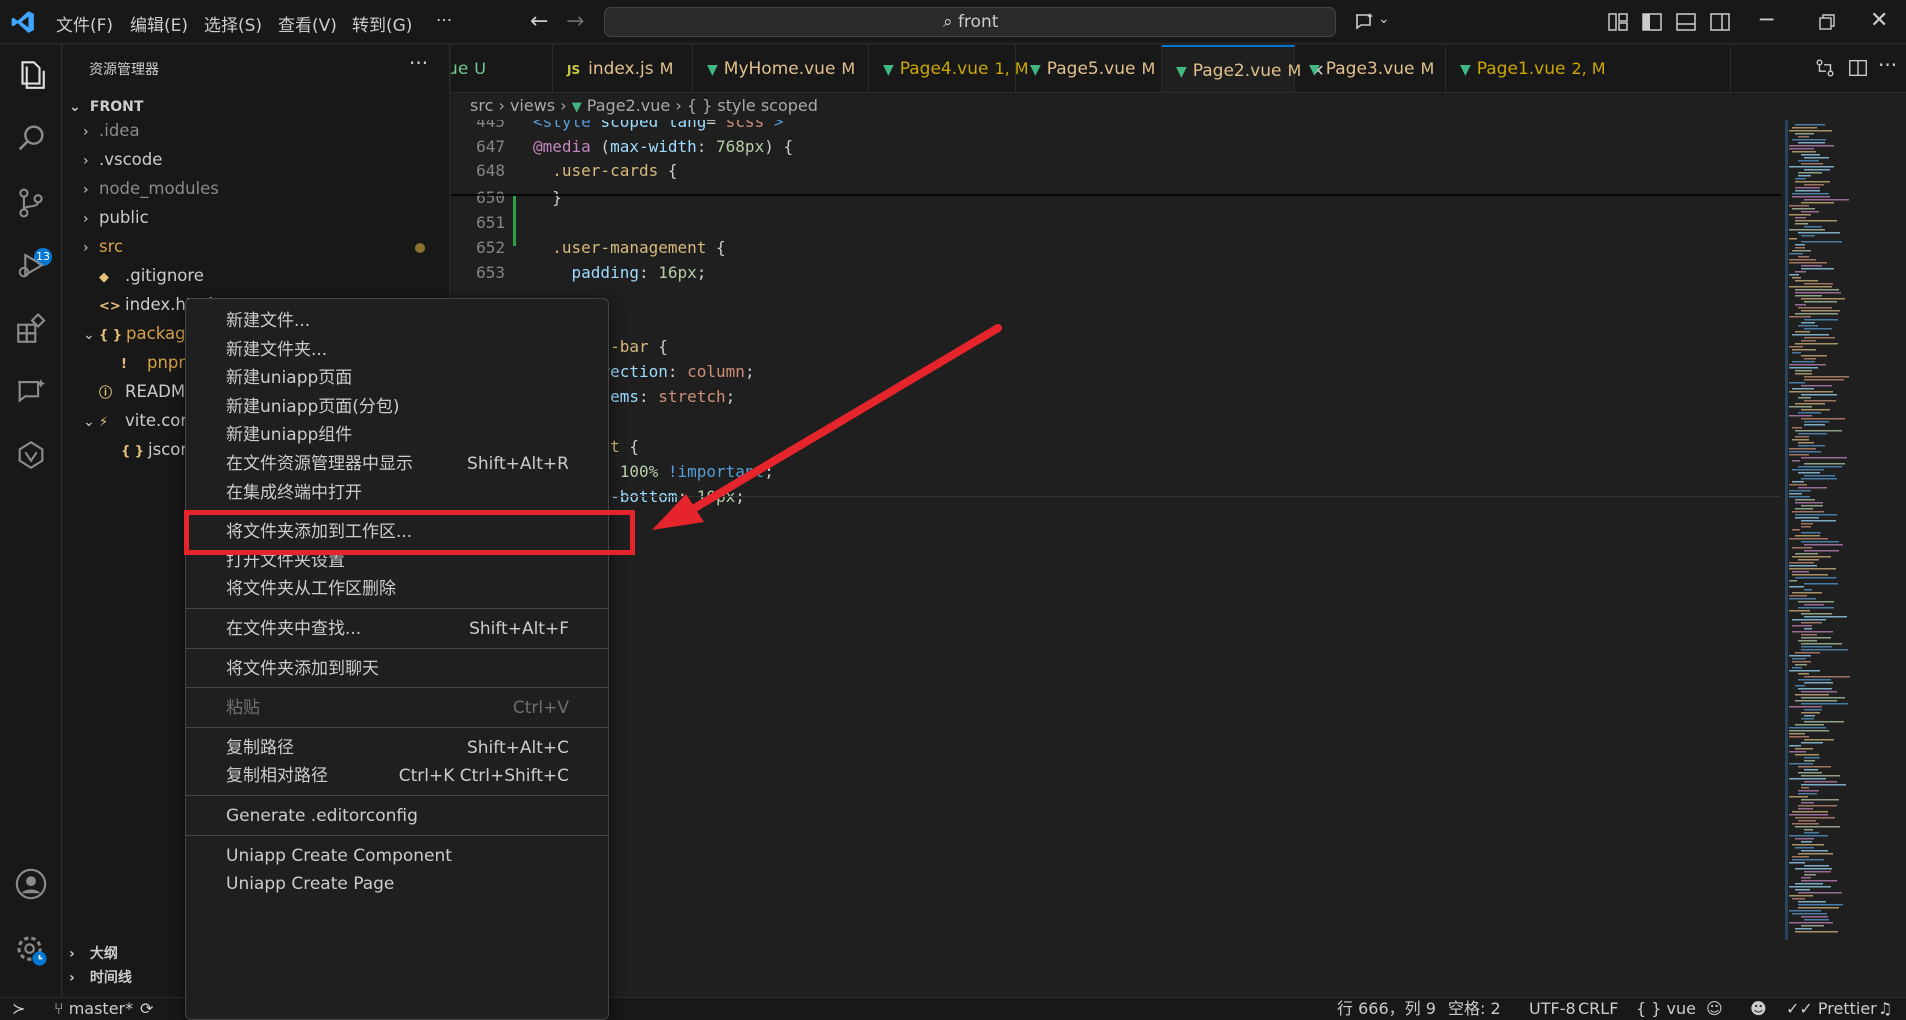  Describe the element at coordinates (31, 329) in the screenshot. I see `extensions-icon` at that location.